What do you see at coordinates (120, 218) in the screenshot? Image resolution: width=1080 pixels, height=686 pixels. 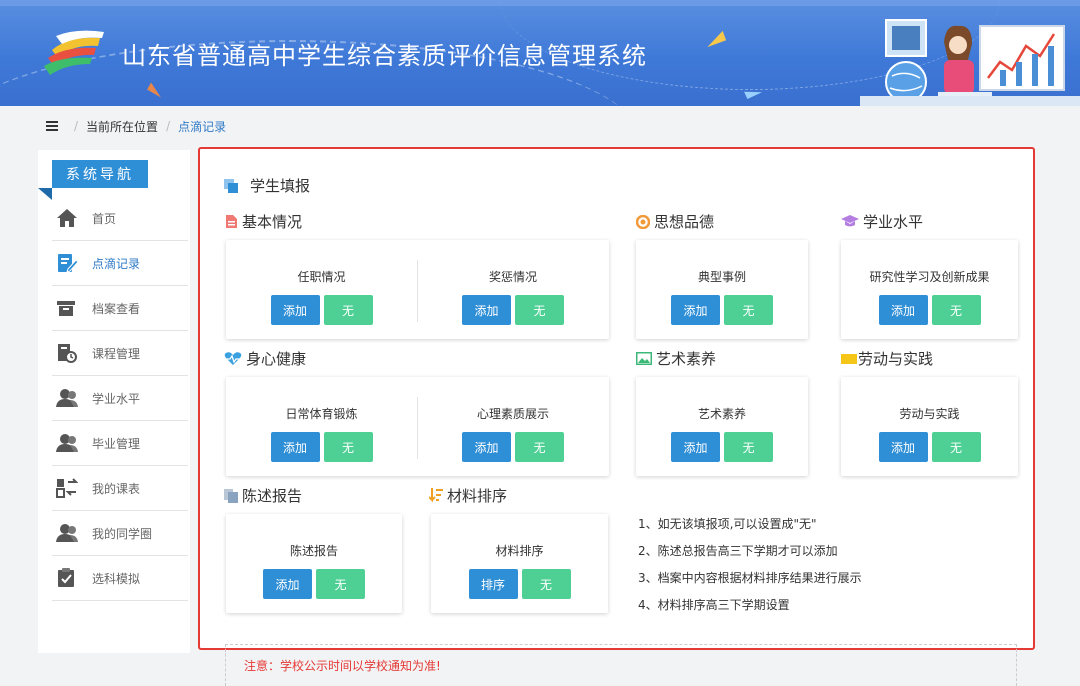 I see `sidebar-item-home: 首页` at bounding box center [120, 218].